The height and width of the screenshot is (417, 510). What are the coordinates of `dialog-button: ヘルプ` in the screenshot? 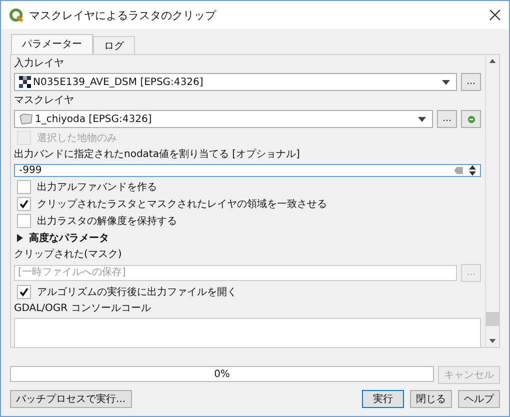 It's located at (479, 399).